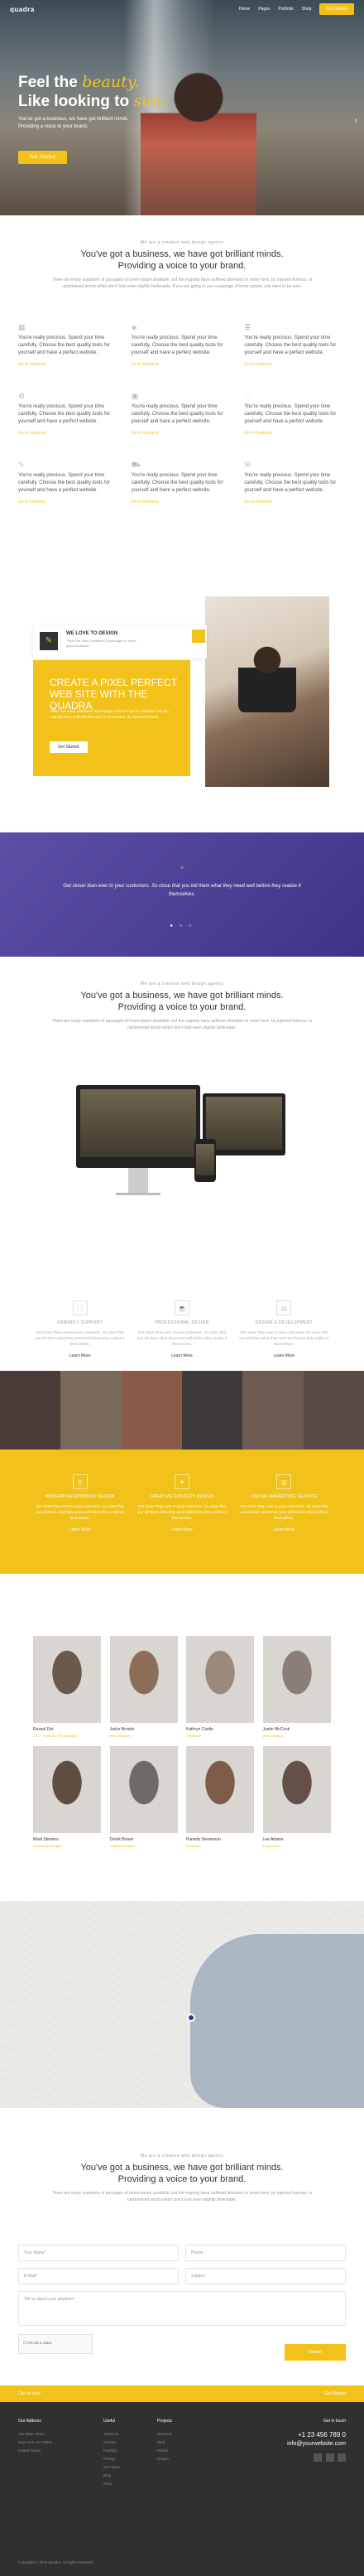  Describe the element at coordinates (220, 1797) in the screenshot. I see `team-member: Pamela Stevenson Developer` at that location.